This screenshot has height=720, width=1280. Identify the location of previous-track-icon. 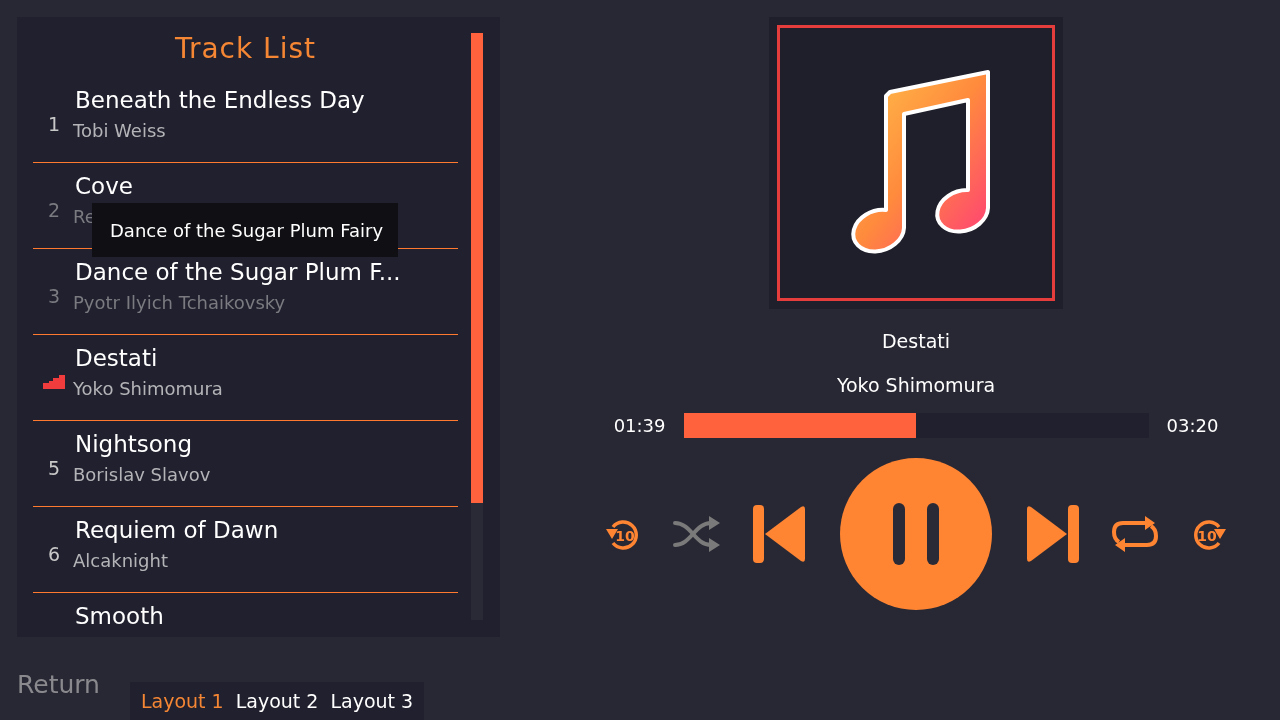
(780, 534).